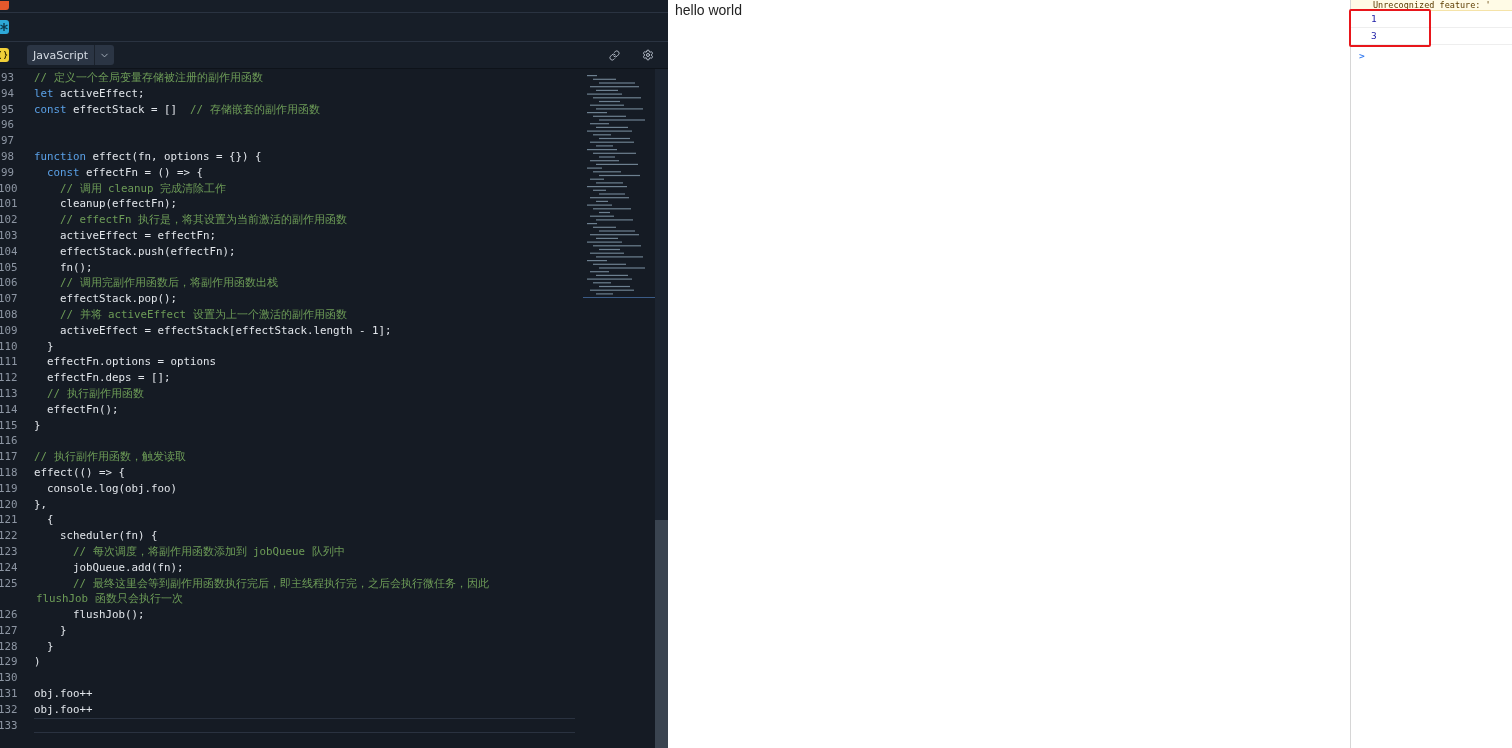 The height and width of the screenshot is (748, 1512). Describe the element at coordinates (226, 330) in the screenshot. I see `code-line: activeEffect = effectStack[effectStack.length - 1];` at that location.